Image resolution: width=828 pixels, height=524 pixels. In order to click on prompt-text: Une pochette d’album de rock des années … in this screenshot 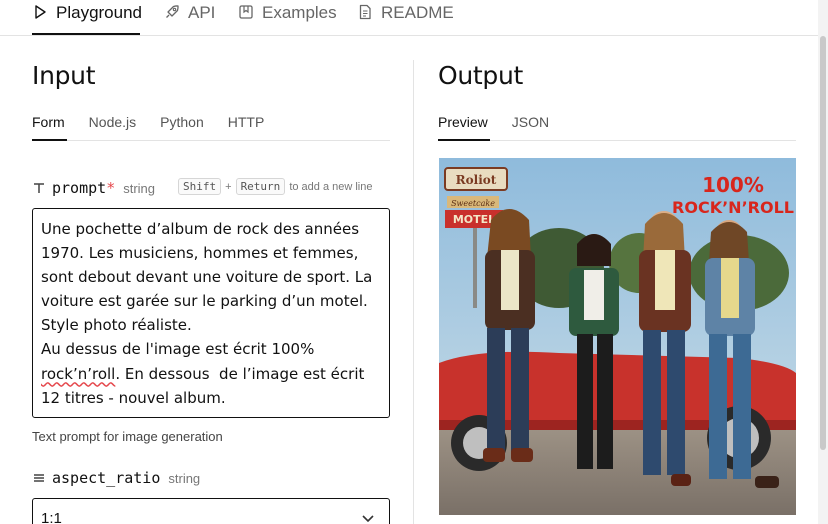, I will do `click(207, 289)`.